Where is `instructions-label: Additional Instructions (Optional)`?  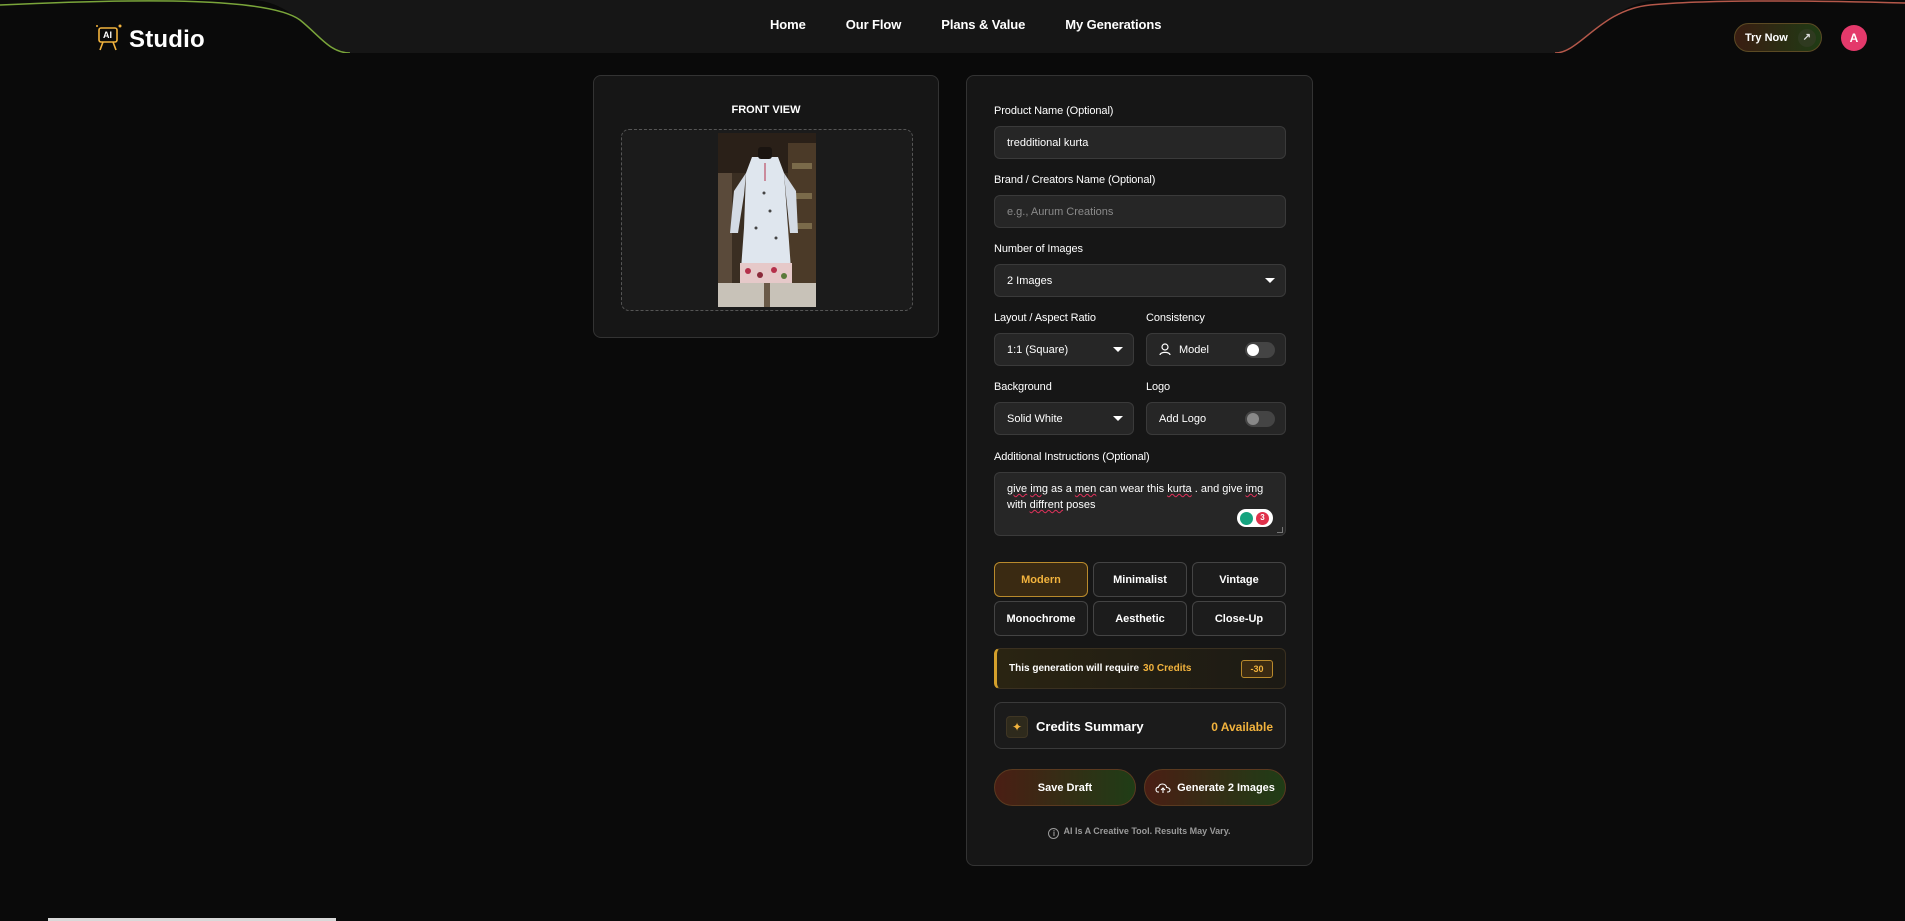
instructions-label: Additional Instructions (Optional) is located at coordinates (1072, 457).